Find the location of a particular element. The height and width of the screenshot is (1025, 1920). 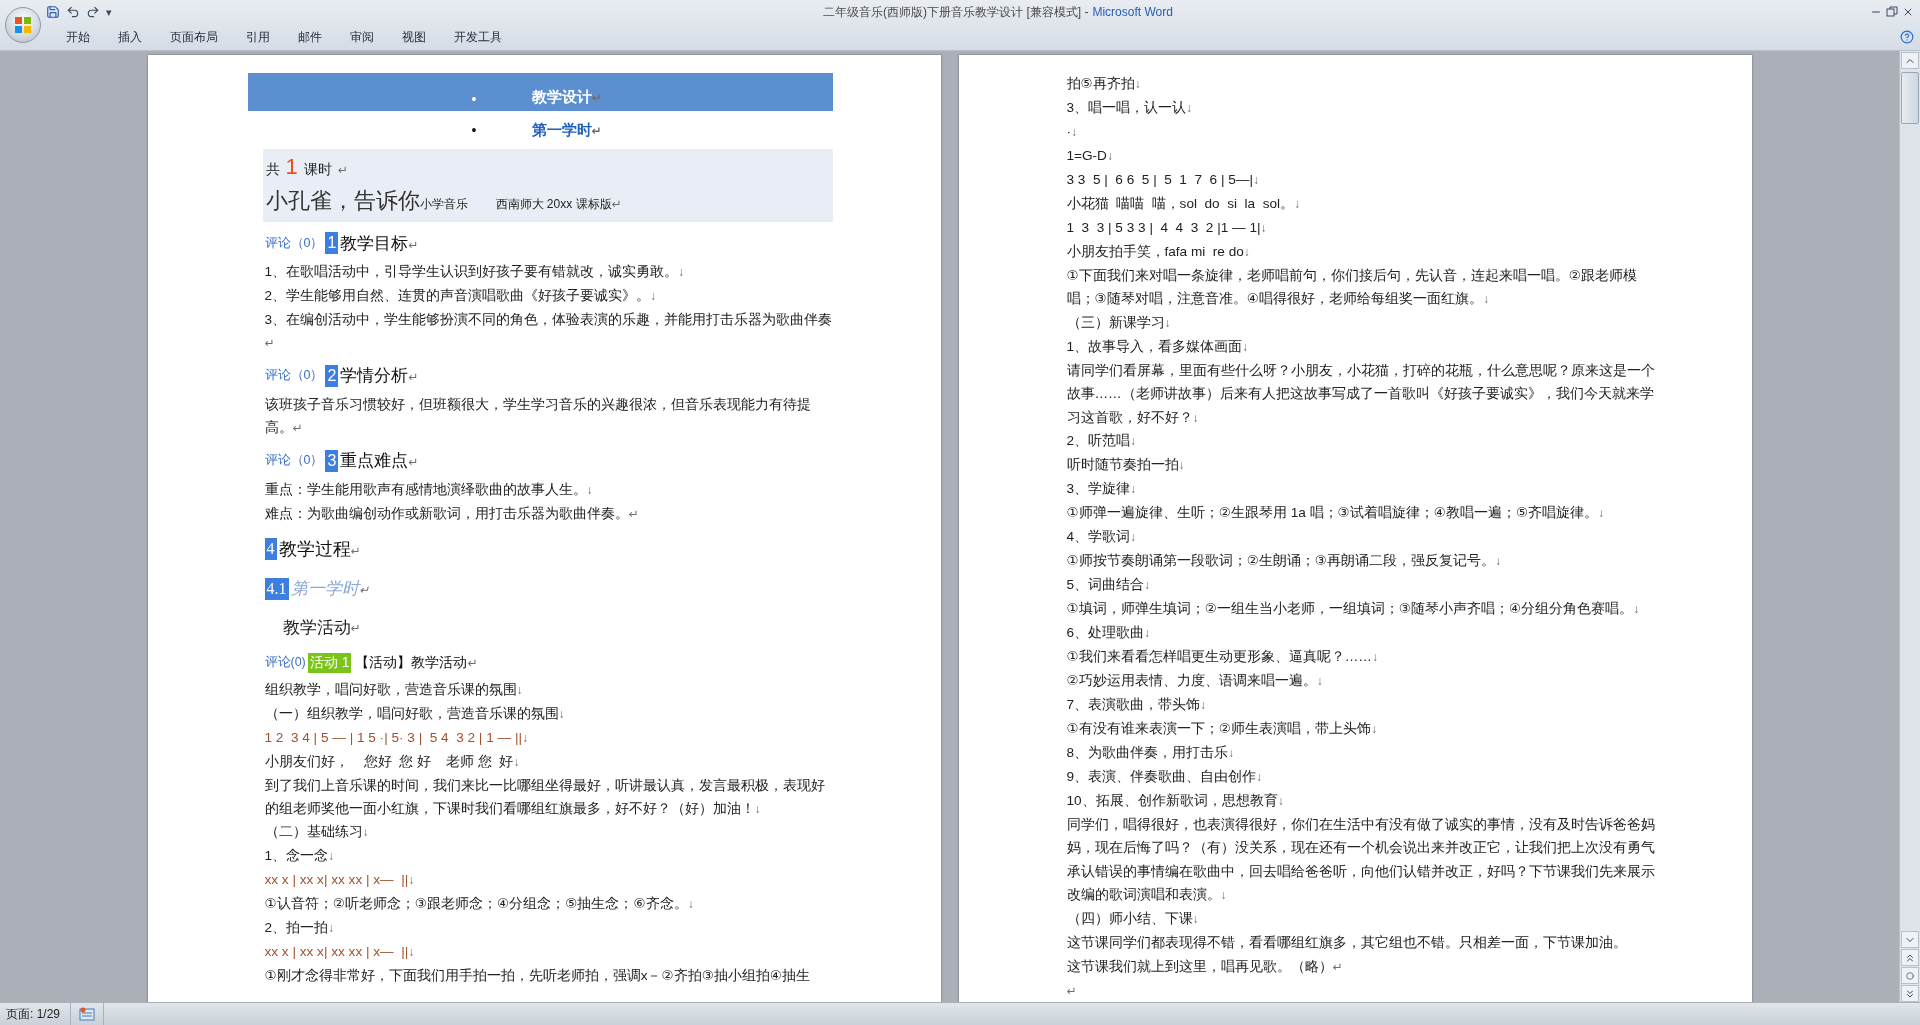

ribbon-tab: 插入 is located at coordinates (130, 37).